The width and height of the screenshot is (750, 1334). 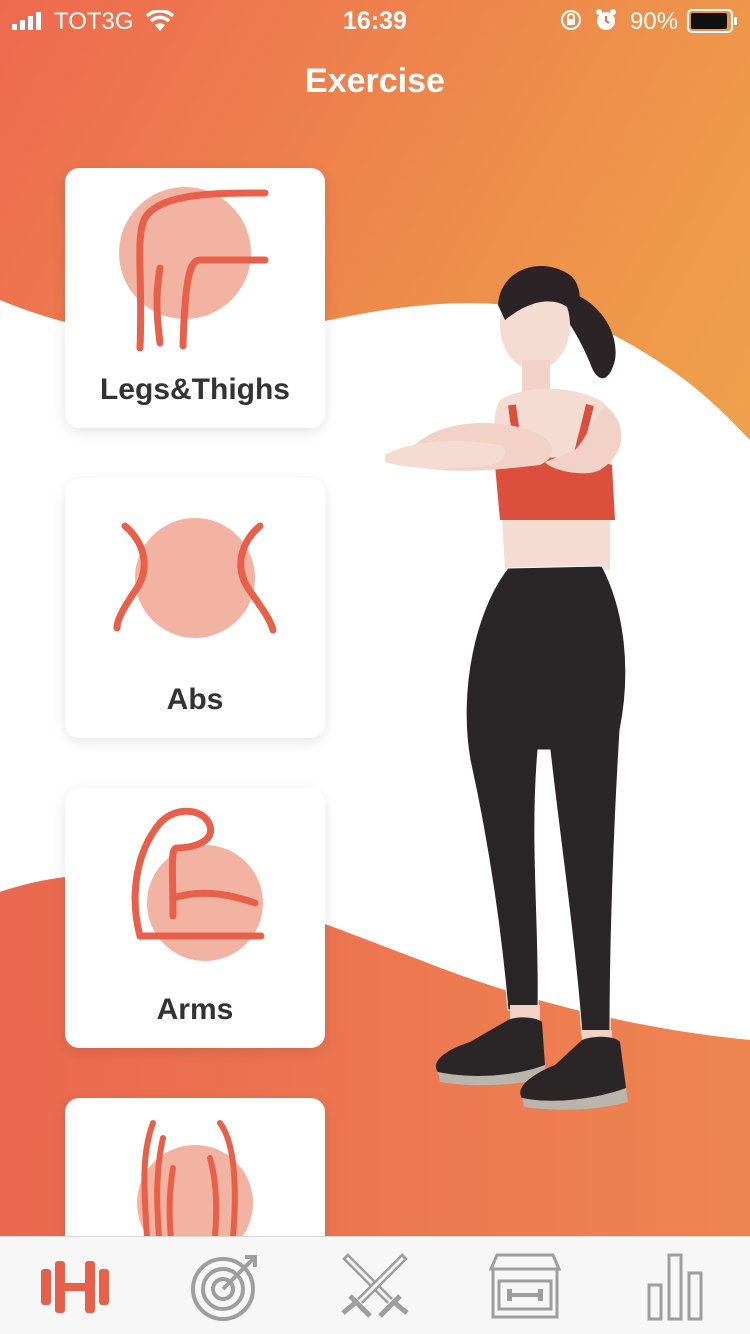 What do you see at coordinates (198, 884) in the screenshot?
I see `arms-icon` at bounding box center [198, 884].